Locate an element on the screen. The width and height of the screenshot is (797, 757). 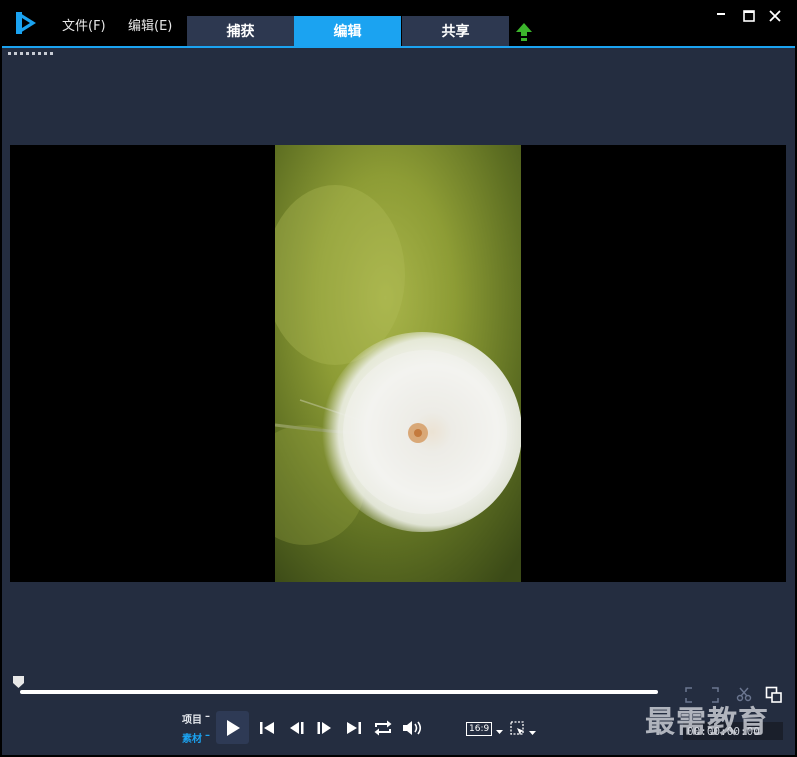
aspect-ratio-value: 16:9 is located at coordinates (479, 729).